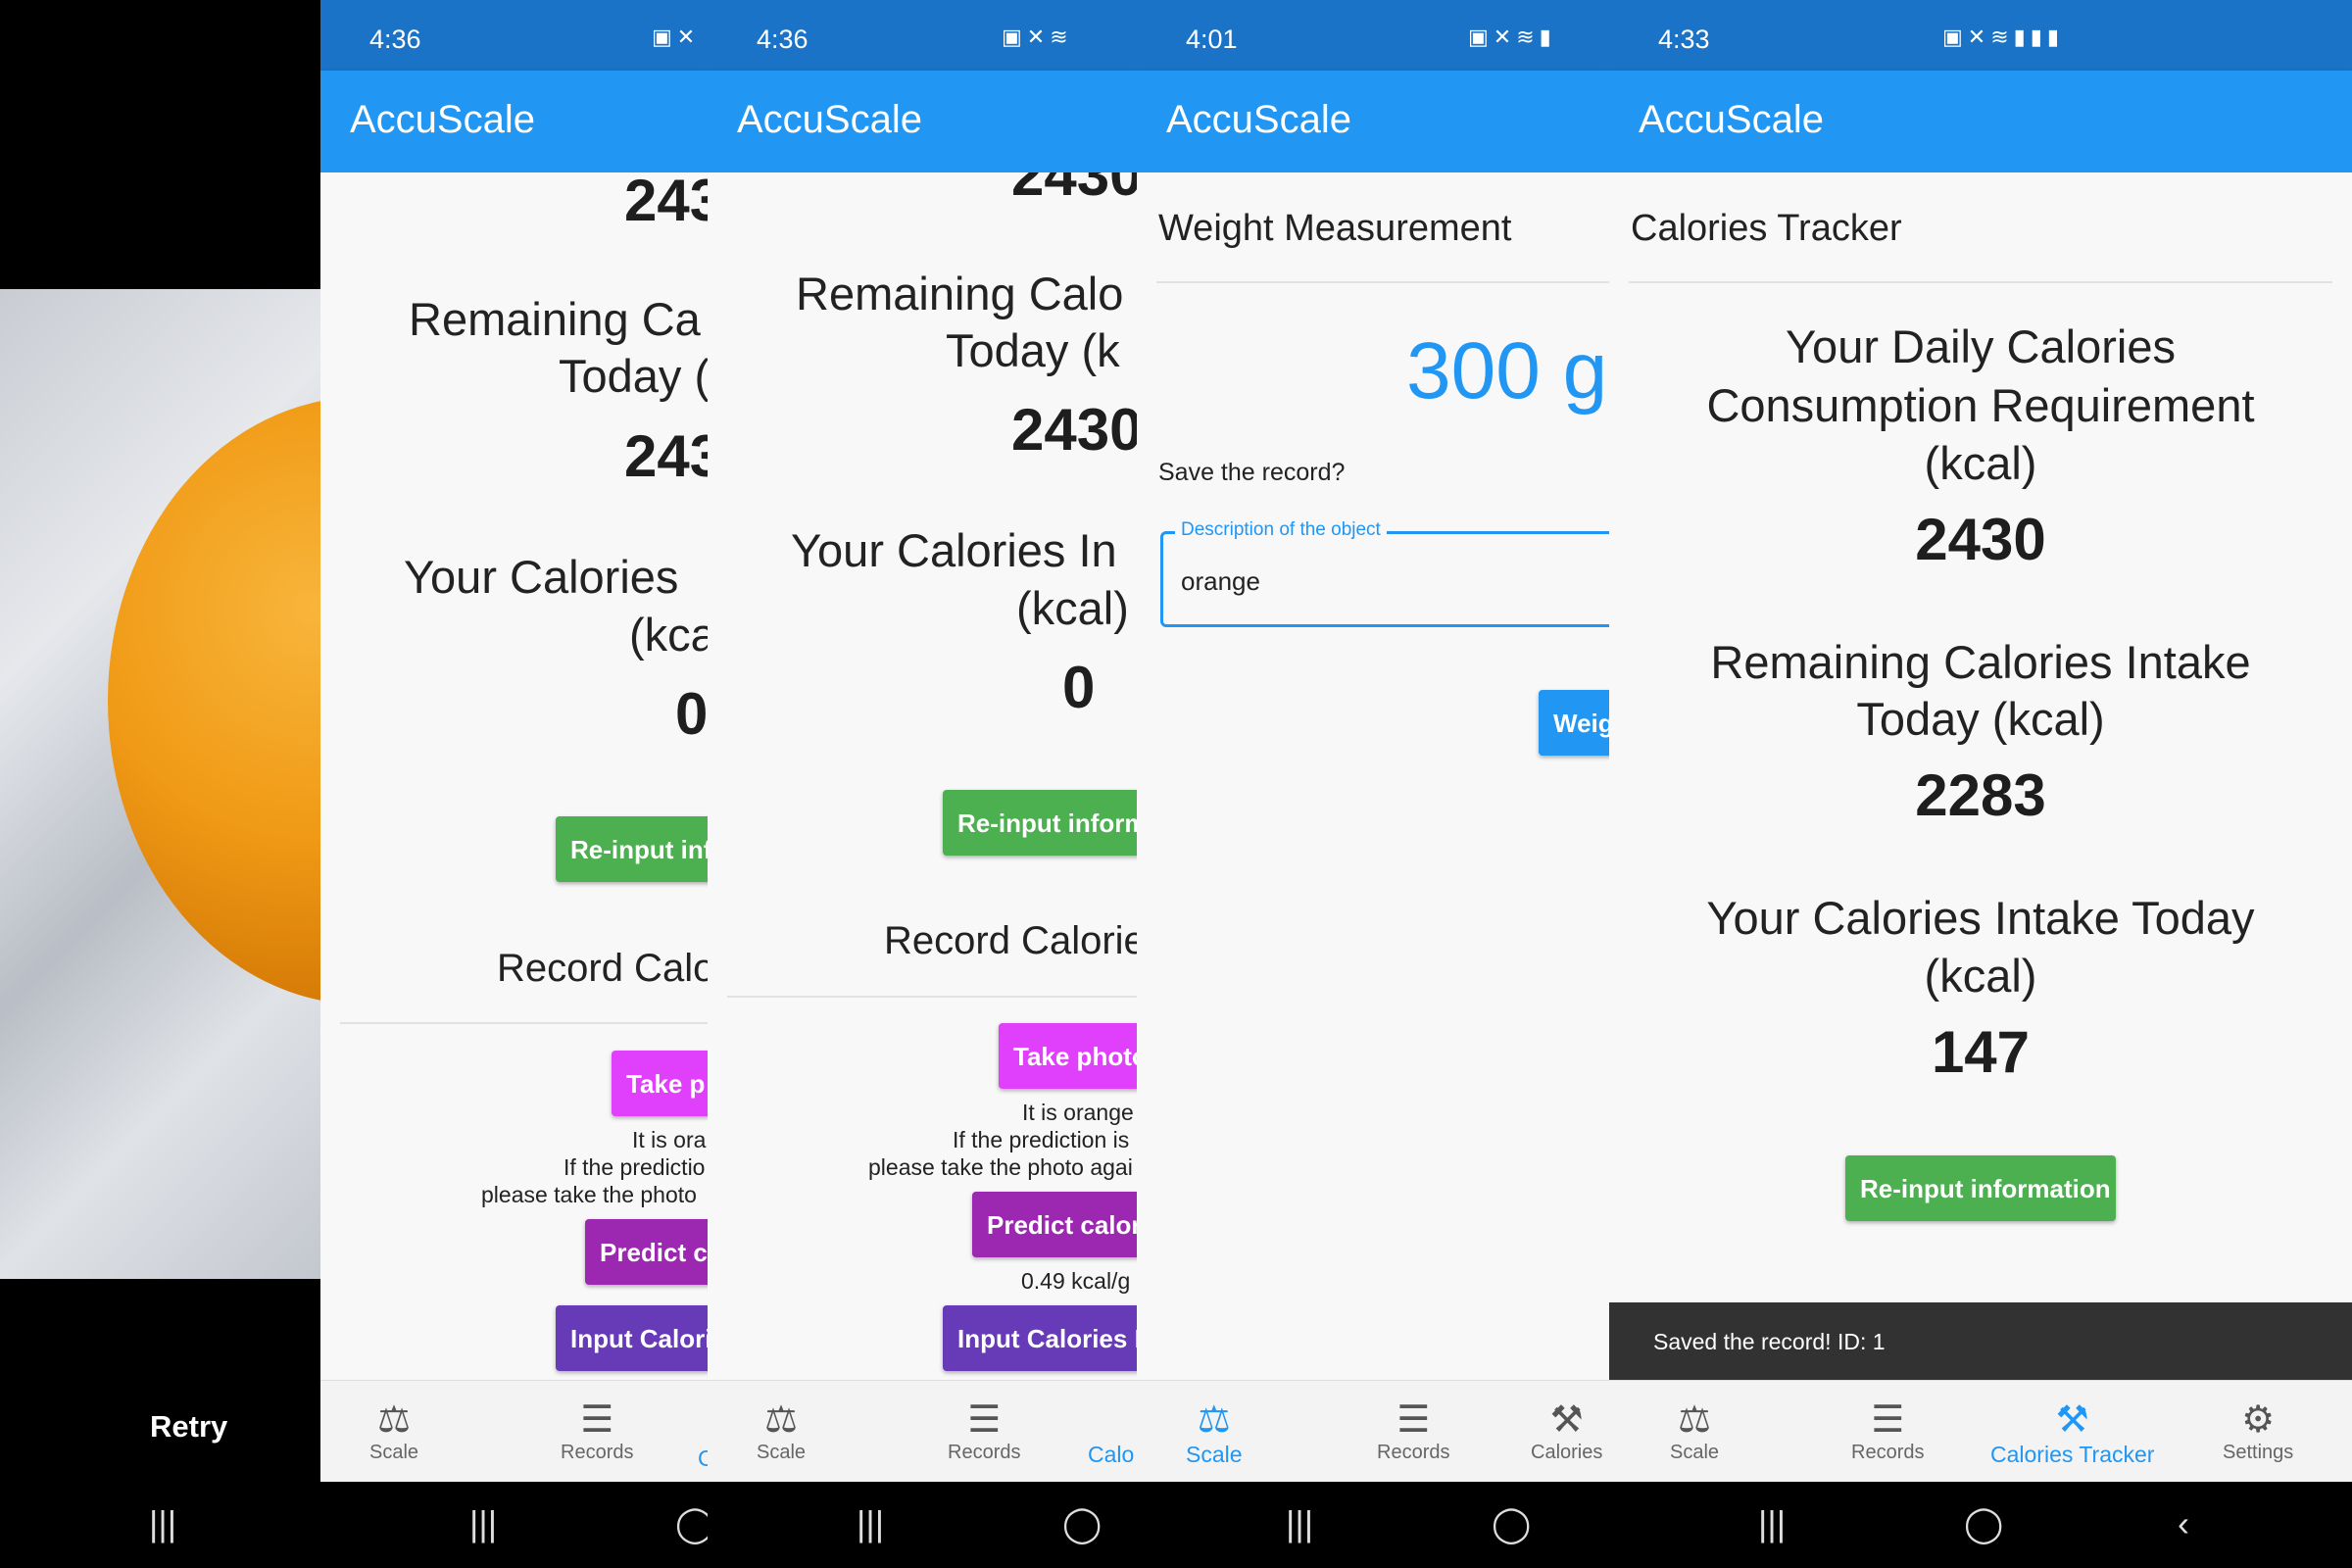 The width and height of the screenshot is (2352, 1568). Describe the element at coordinates (668, 635) in the screenshot. I see `intake-title-line2: (kca` at that location.